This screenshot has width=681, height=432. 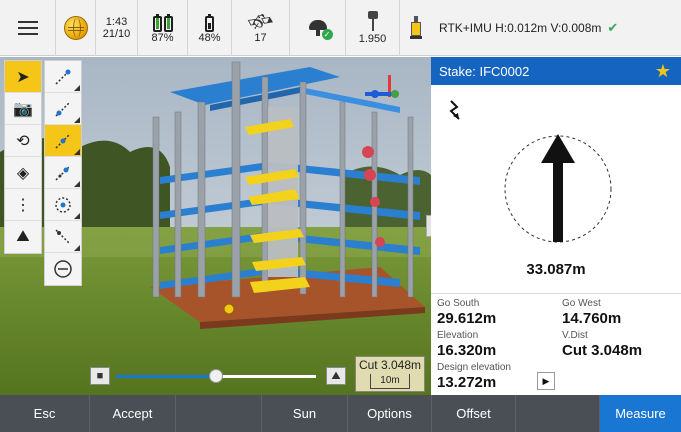 I want to click on snap-intersection-icon, so click(x=63, y=172).